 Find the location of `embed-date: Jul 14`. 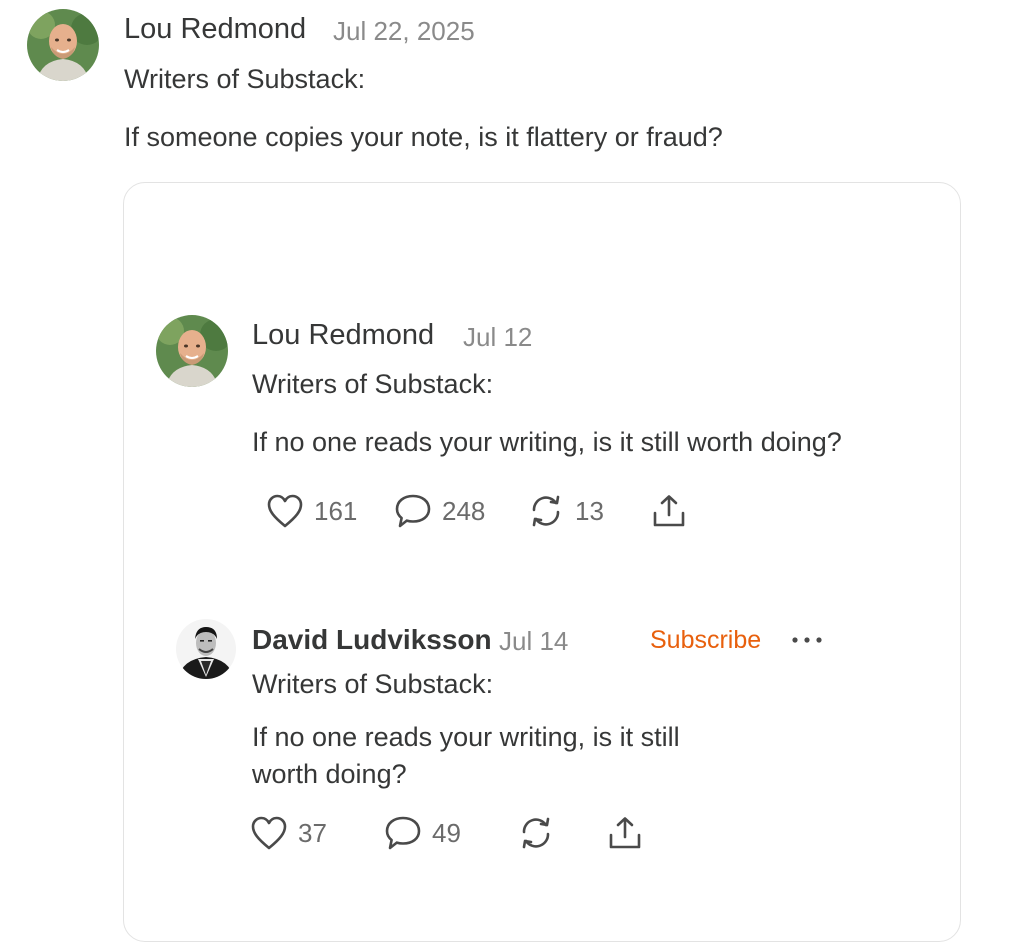

embed-date: Jul 14 is located at coordinates (533, 641).